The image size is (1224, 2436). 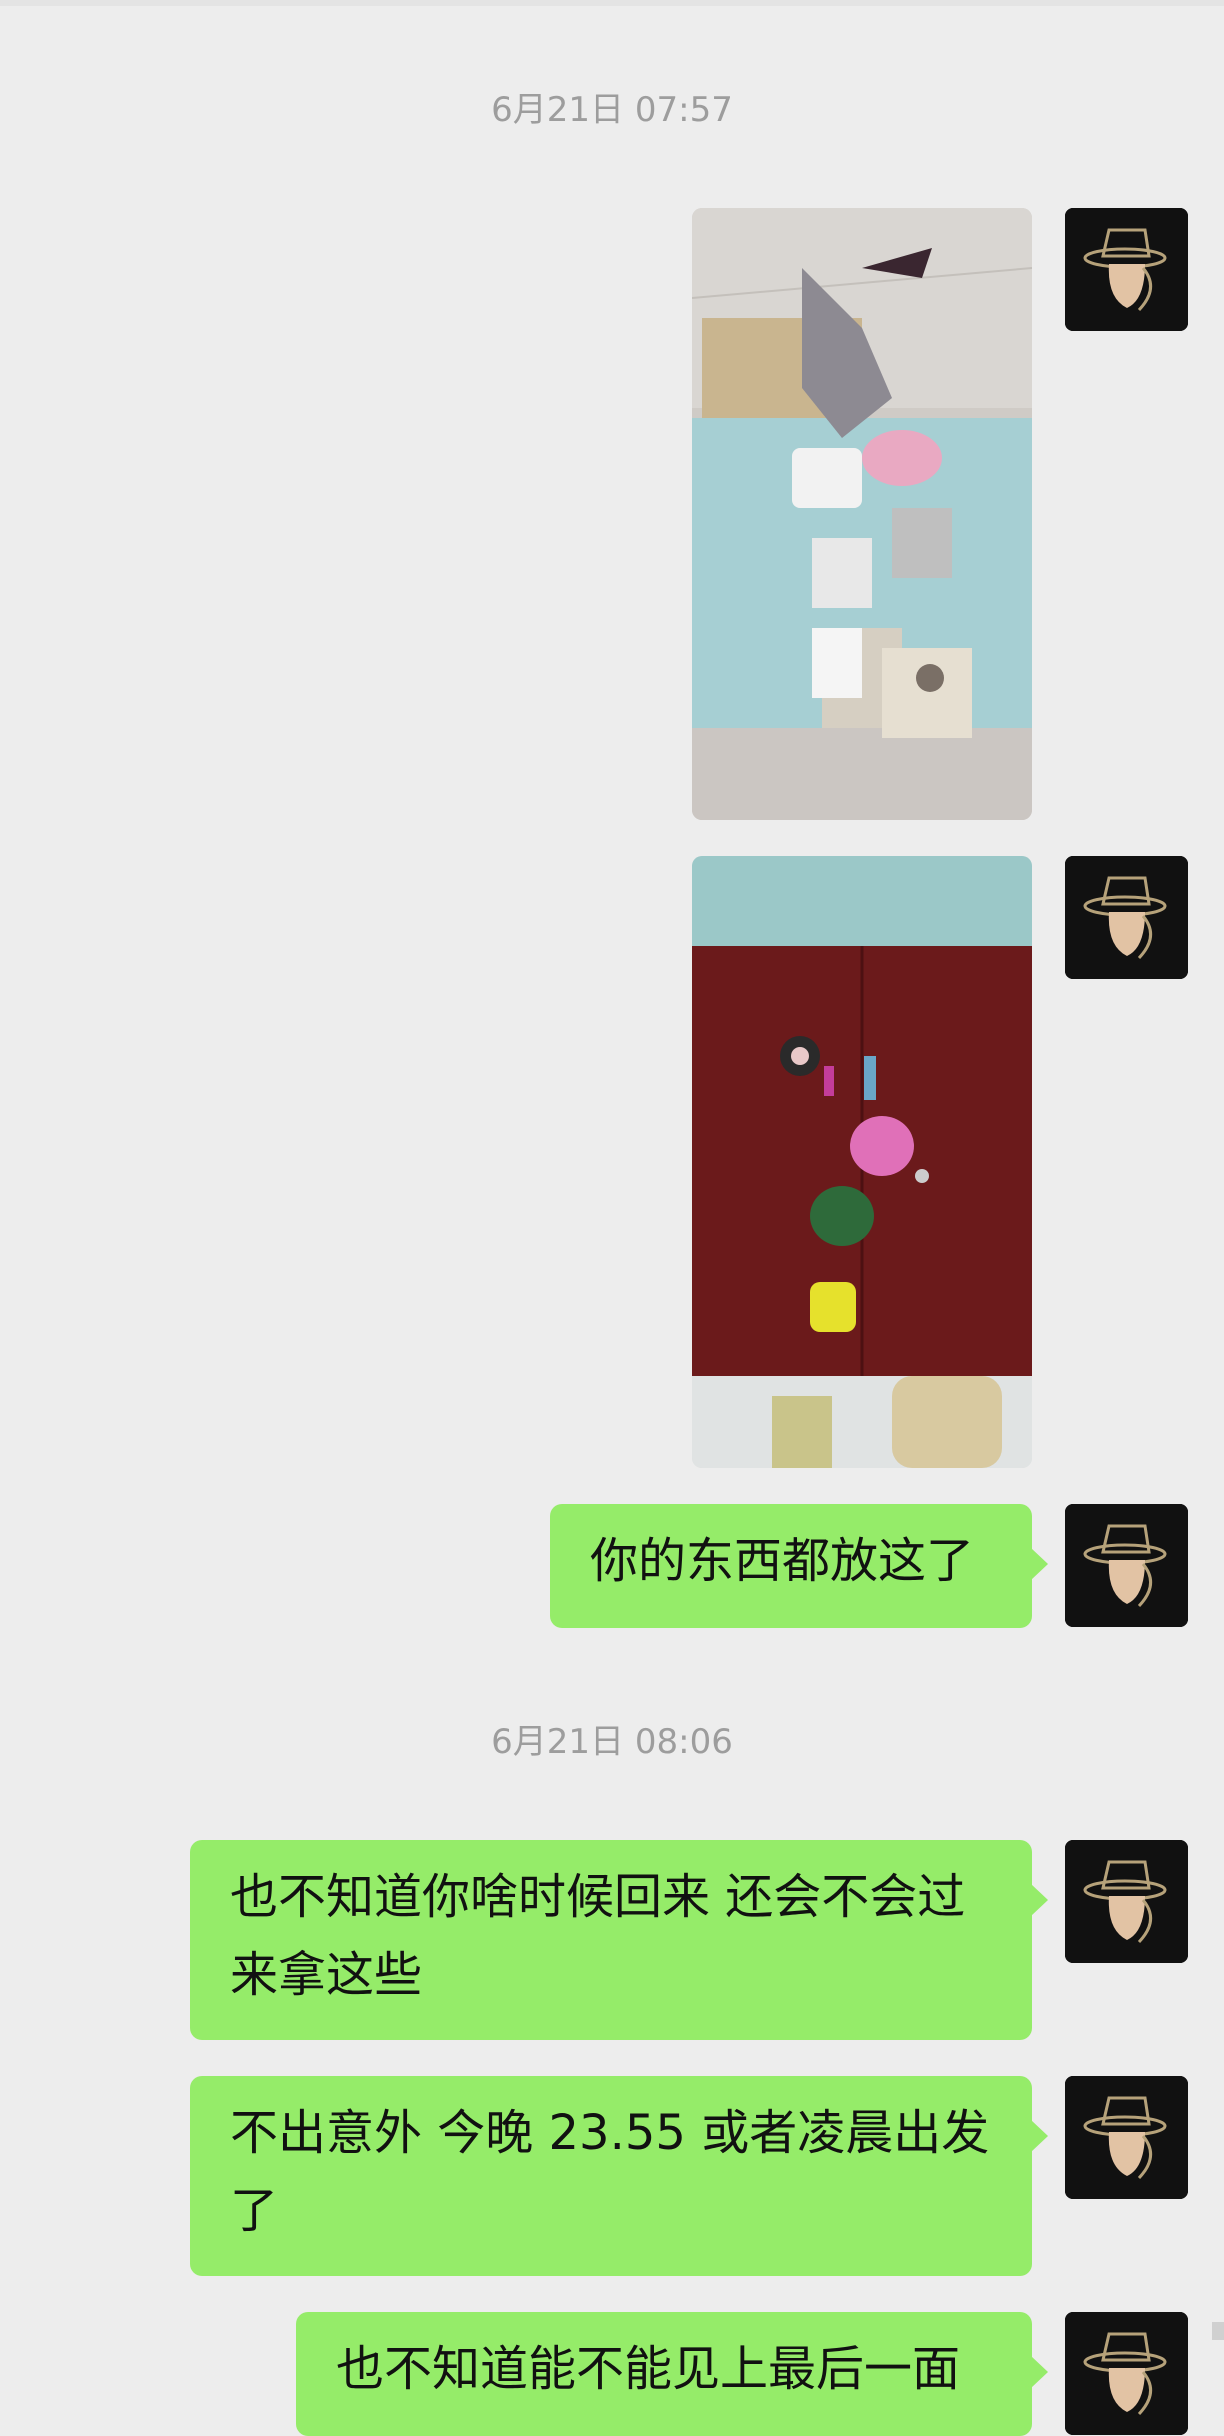 What do you see at coordinates (782, 1561) in the screenshot?
I see `message-text: 你的东西都放这了` at bounding box center [782, 1561].